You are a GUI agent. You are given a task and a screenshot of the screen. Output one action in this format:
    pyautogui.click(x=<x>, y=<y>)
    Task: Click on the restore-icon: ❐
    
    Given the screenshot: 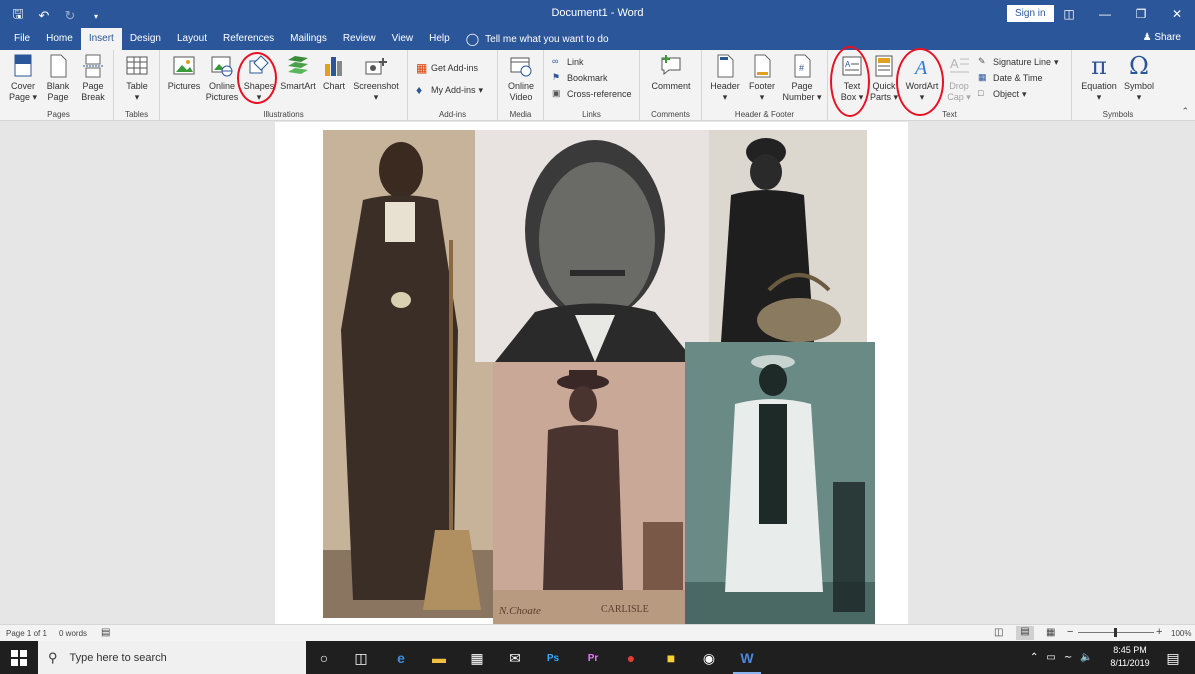 What is the action you would take?
    pyautogui.click(x=1141, y=13)
    